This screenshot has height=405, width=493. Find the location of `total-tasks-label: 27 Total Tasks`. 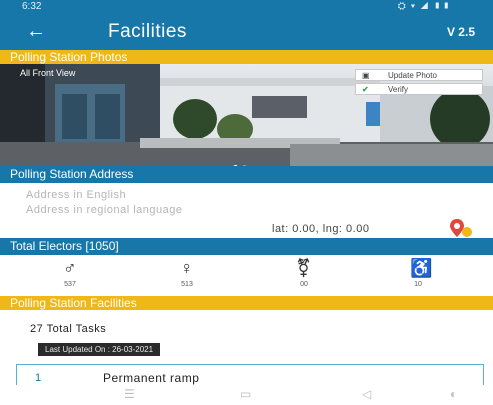

total-tasks-label: 27 Total Tasks is located at coordinates (68, 329).